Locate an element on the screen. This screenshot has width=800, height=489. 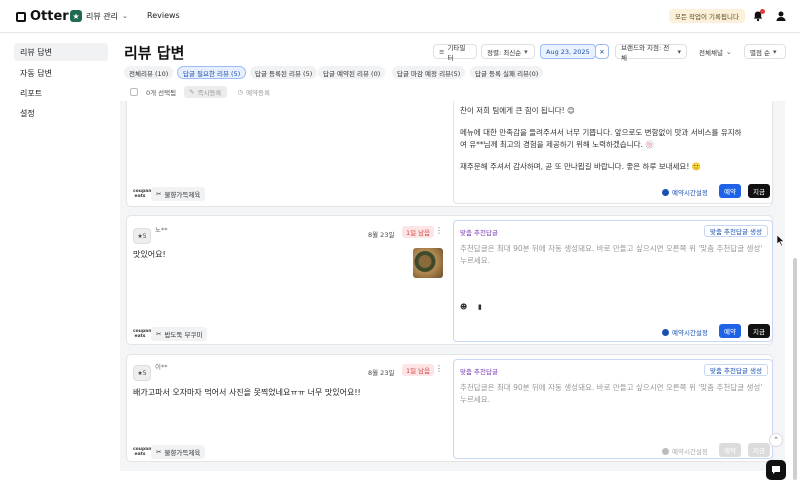
date-picker: Aug 23, 2025 is located at coordinates (568, 51).